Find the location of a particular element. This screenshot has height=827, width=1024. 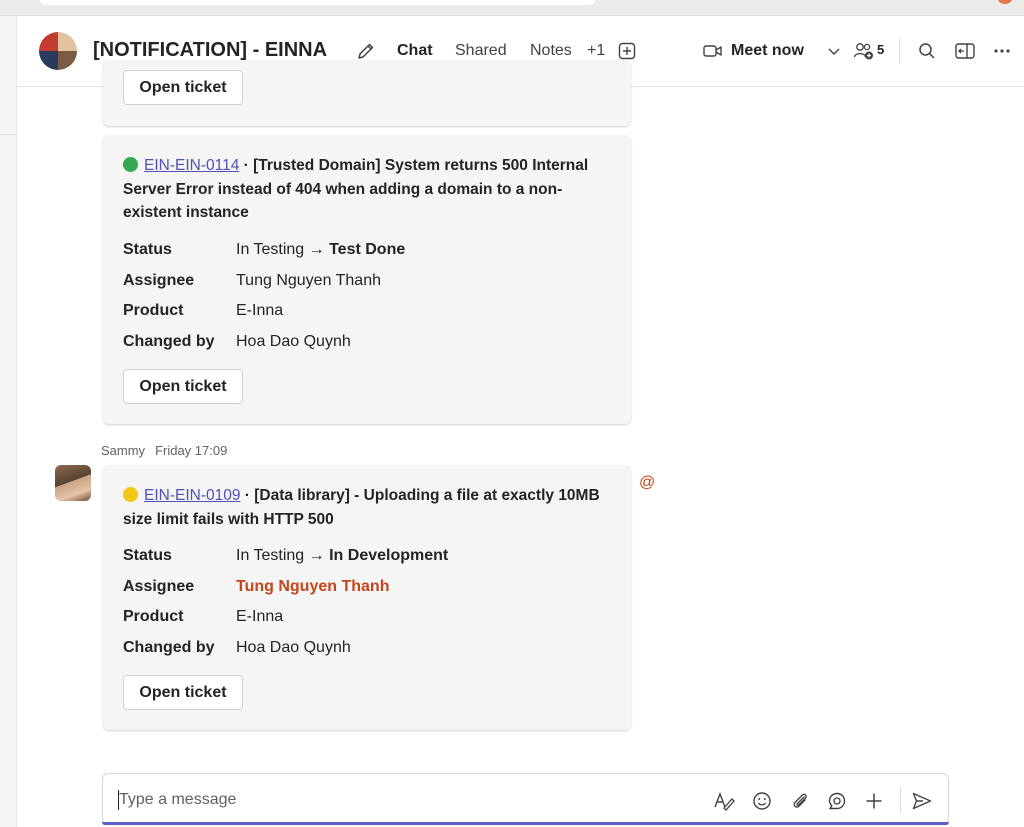

chat-title: [NOTIFICATION] - EINNA is located at coordinates (210, 50).